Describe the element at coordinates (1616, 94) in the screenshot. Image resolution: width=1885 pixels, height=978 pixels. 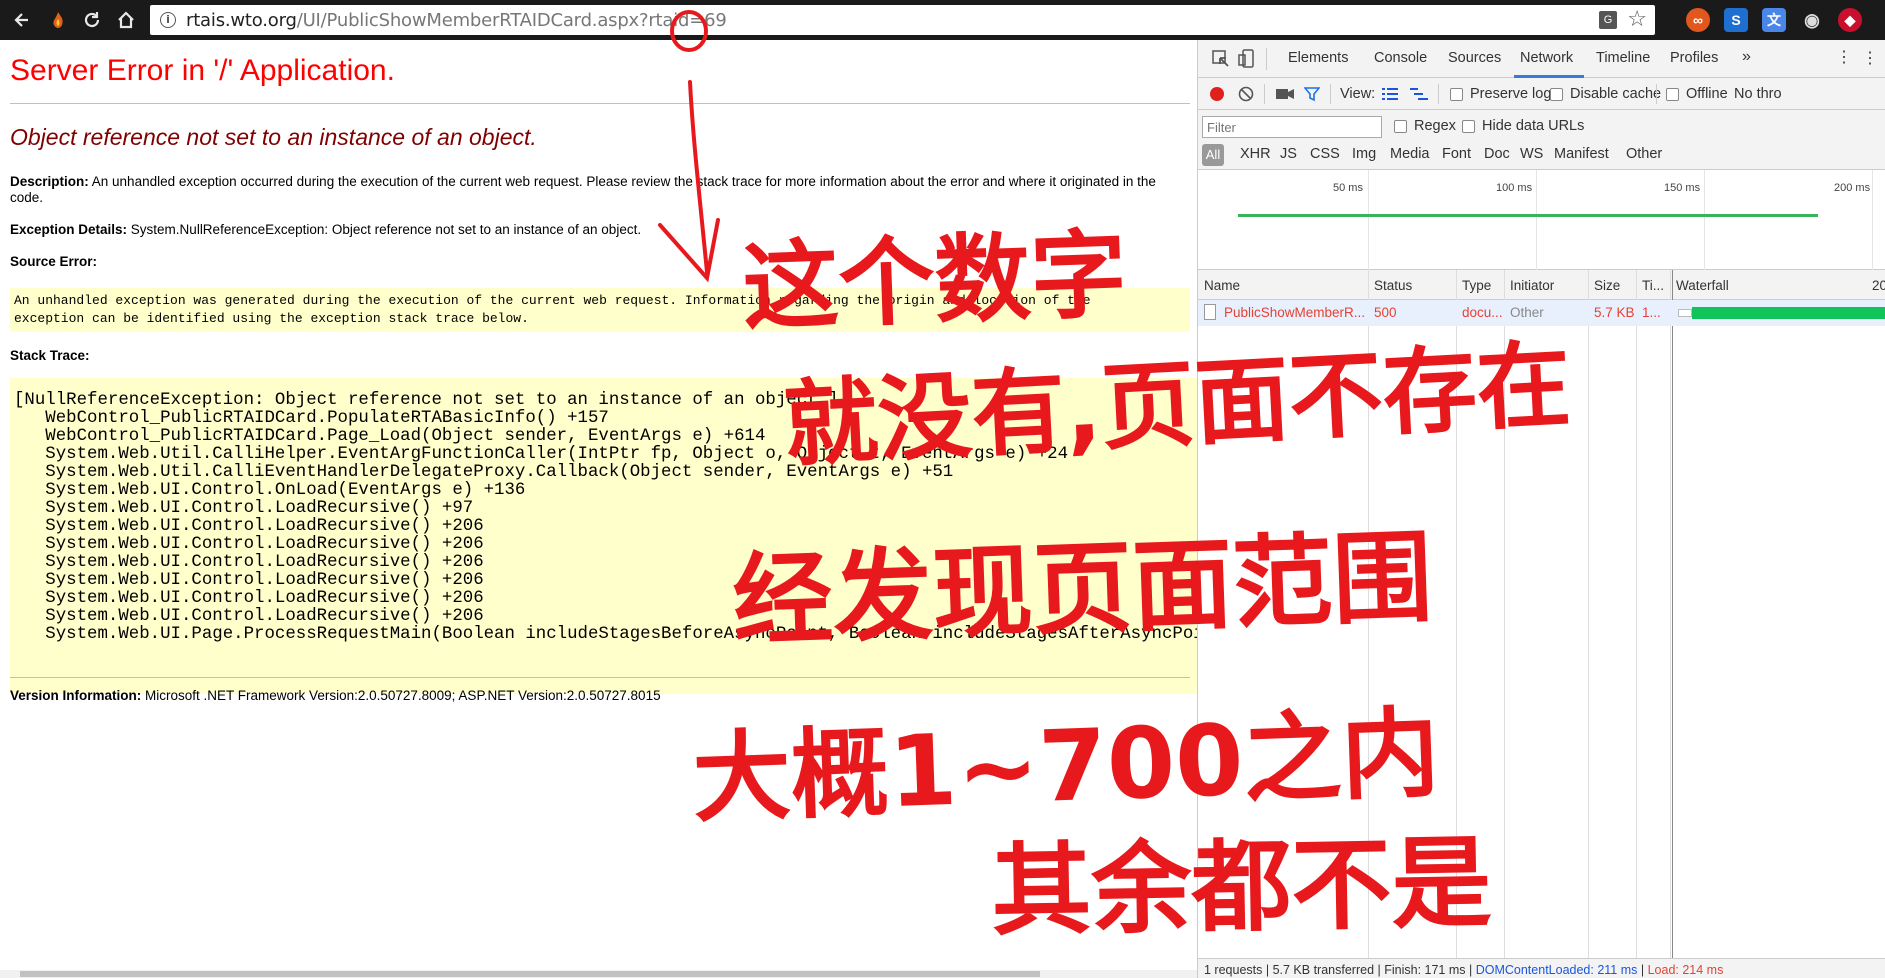
I see `disable-cache-label: Disable cache` at that location.